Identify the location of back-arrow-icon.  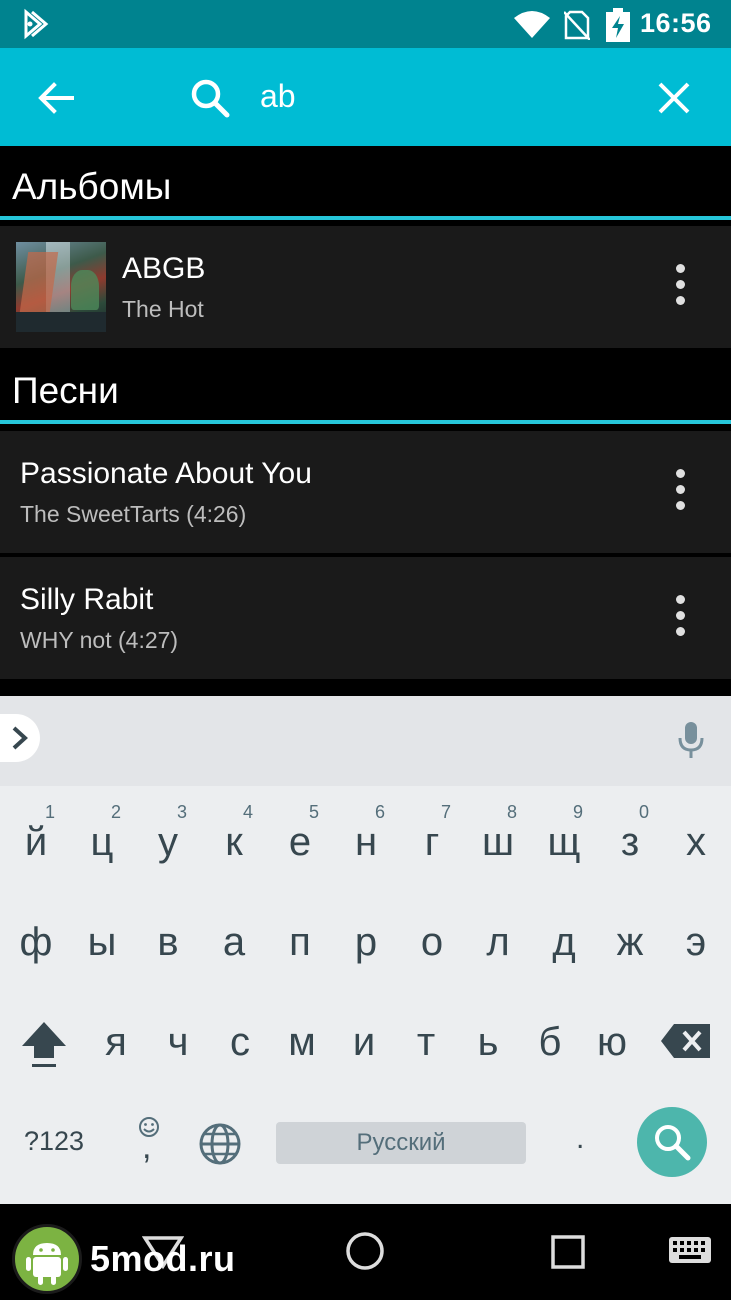
(56, 98).